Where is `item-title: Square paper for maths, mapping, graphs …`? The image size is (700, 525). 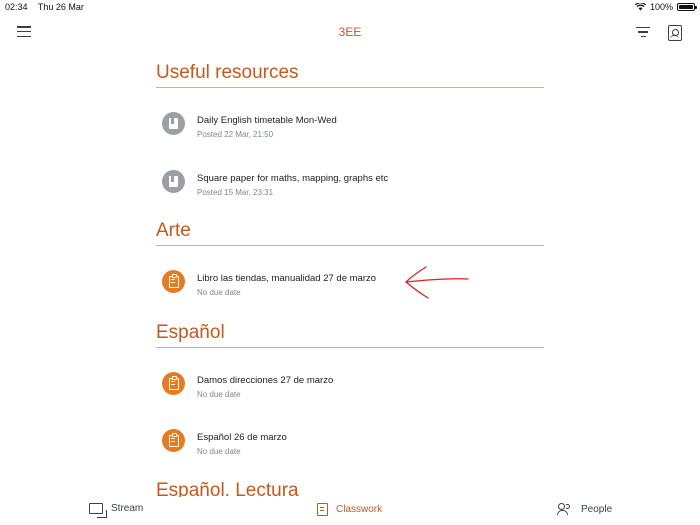
item-title: Square paper for maths, mapping, graphs … is located at coordinates (293, 178).